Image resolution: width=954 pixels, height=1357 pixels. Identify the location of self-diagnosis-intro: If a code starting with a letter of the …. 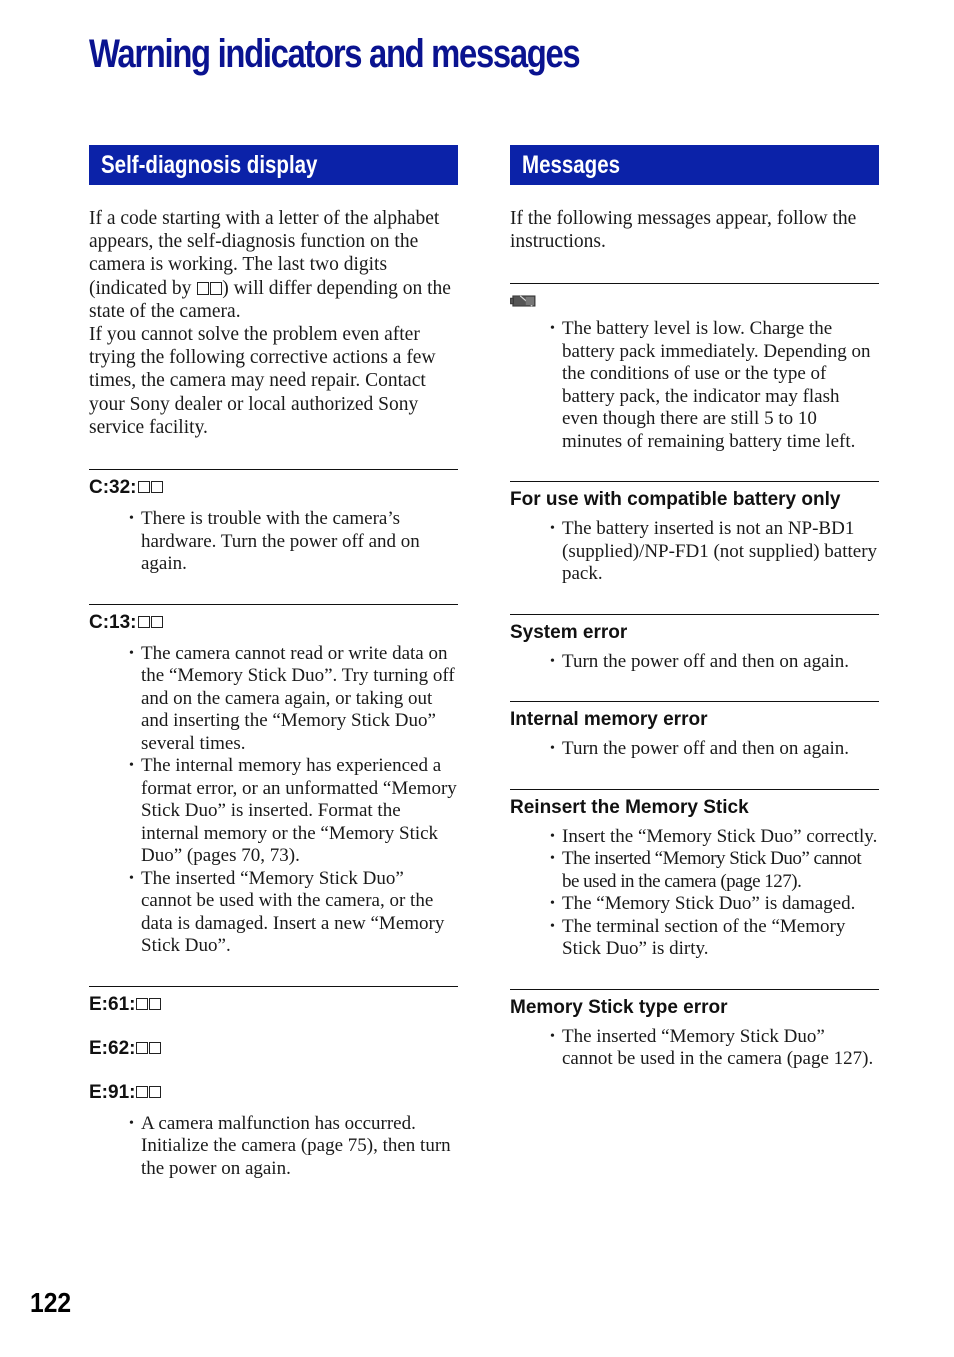
(270, 323).